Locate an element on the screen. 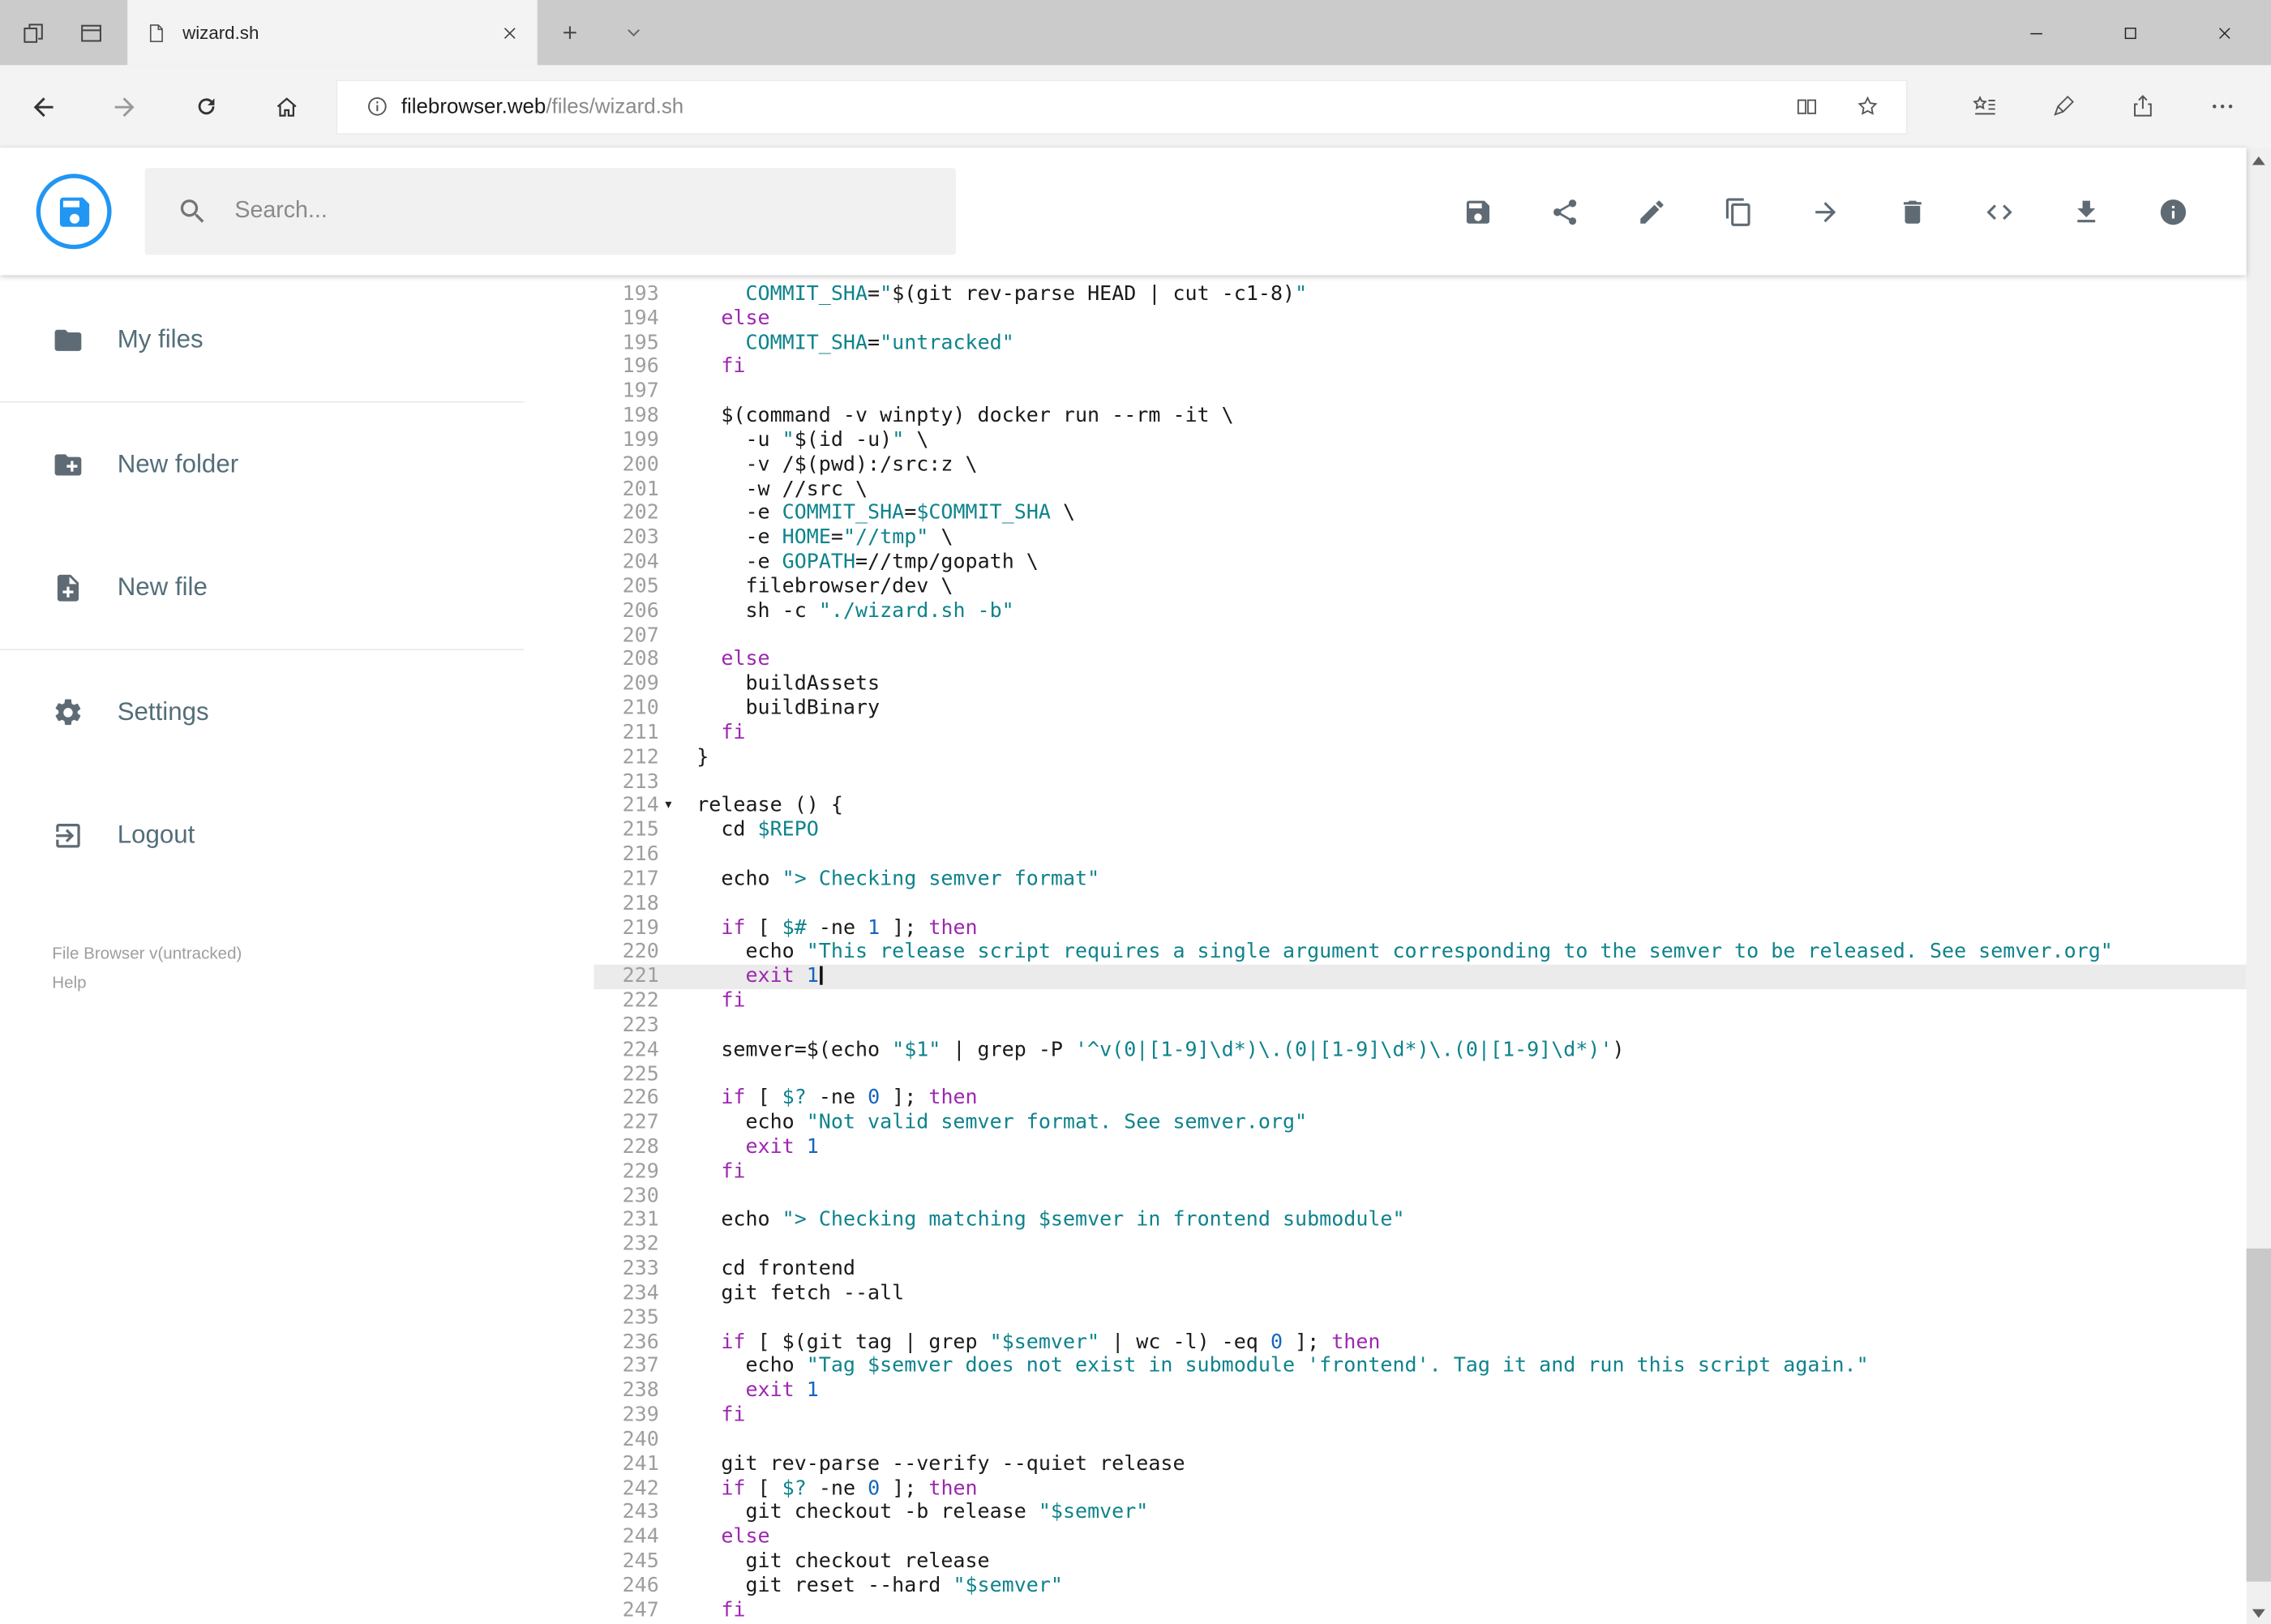 This screenshot has height=1624, width=2271. code-line-200: 200 -v /$(pwd):/src:z \ is located at coordinates (1420, 465).